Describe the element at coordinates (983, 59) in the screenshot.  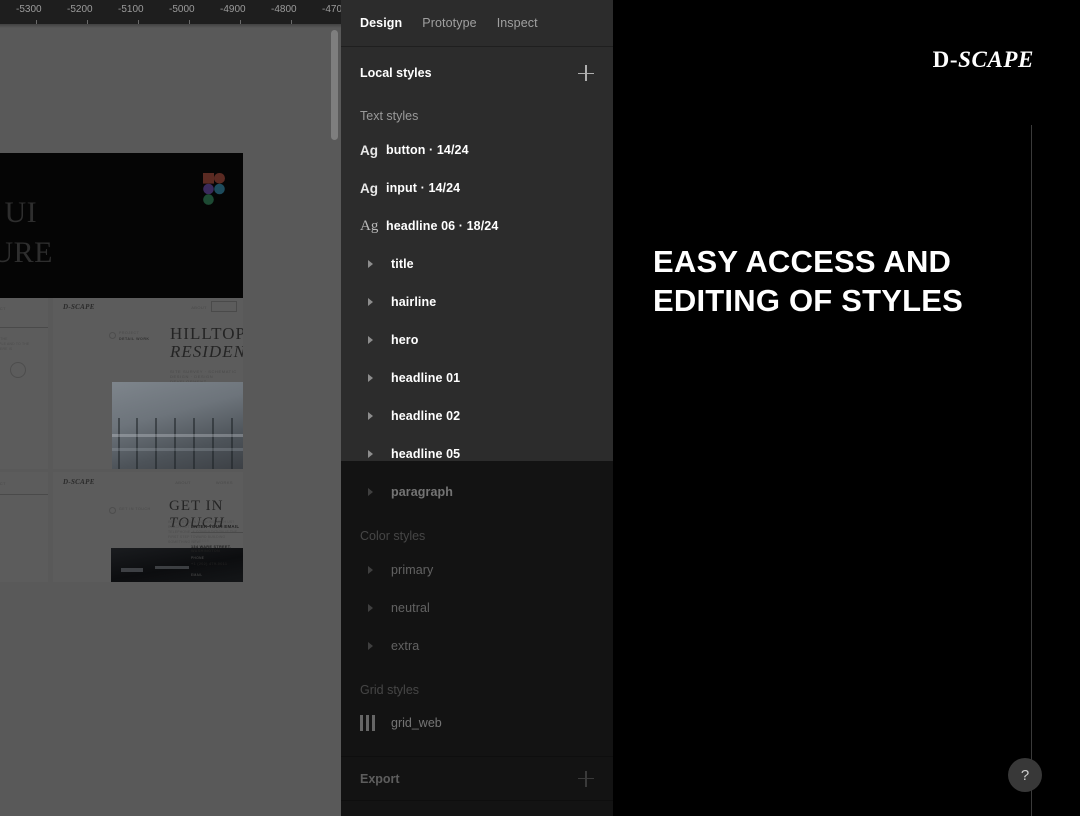
I see `brand-logo: D-SCAPE` at that location.